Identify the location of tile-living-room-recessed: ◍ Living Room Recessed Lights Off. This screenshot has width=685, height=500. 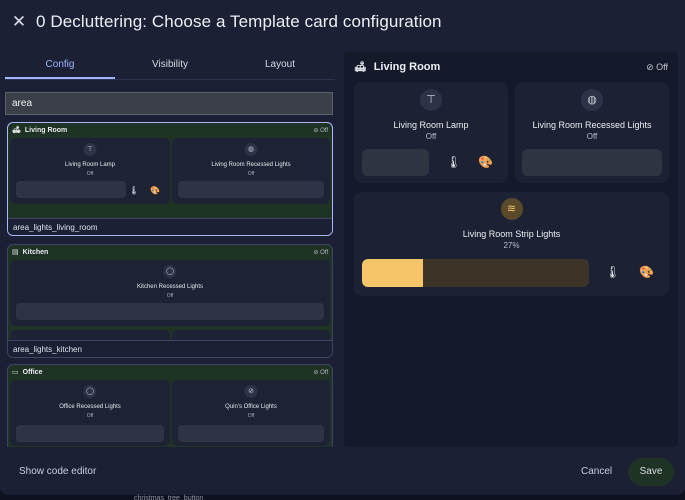
(592, 132).